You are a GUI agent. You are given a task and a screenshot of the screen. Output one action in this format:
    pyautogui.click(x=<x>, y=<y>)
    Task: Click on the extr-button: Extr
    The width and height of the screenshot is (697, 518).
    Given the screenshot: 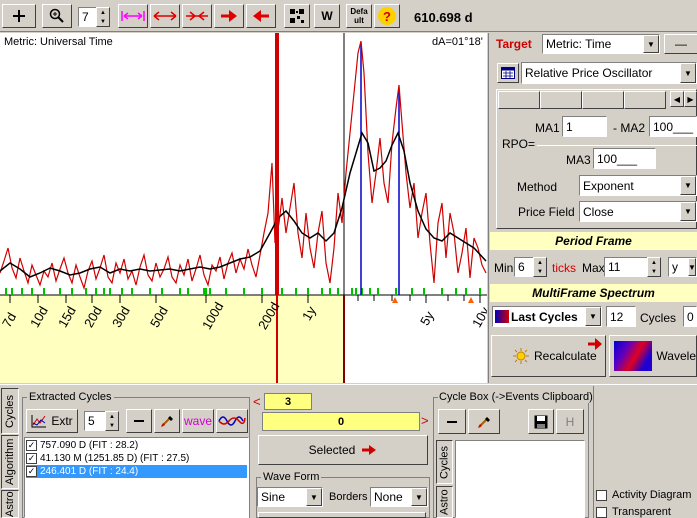 What is the action you would take?
    pyautogui.click(x=52, y=421)
    